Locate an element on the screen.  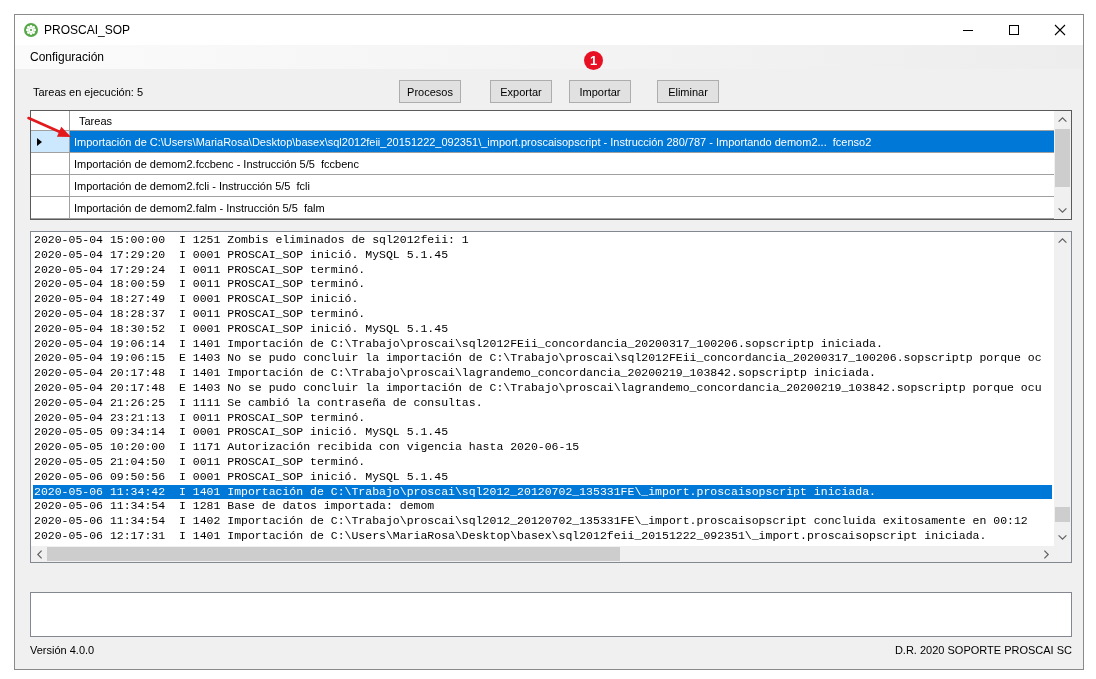
log-line: 2020-05-05 09:34:14 I 0001 PROSCAI_SOP inició. MySQL 5.1.45 is located at coordinates (542, 433).